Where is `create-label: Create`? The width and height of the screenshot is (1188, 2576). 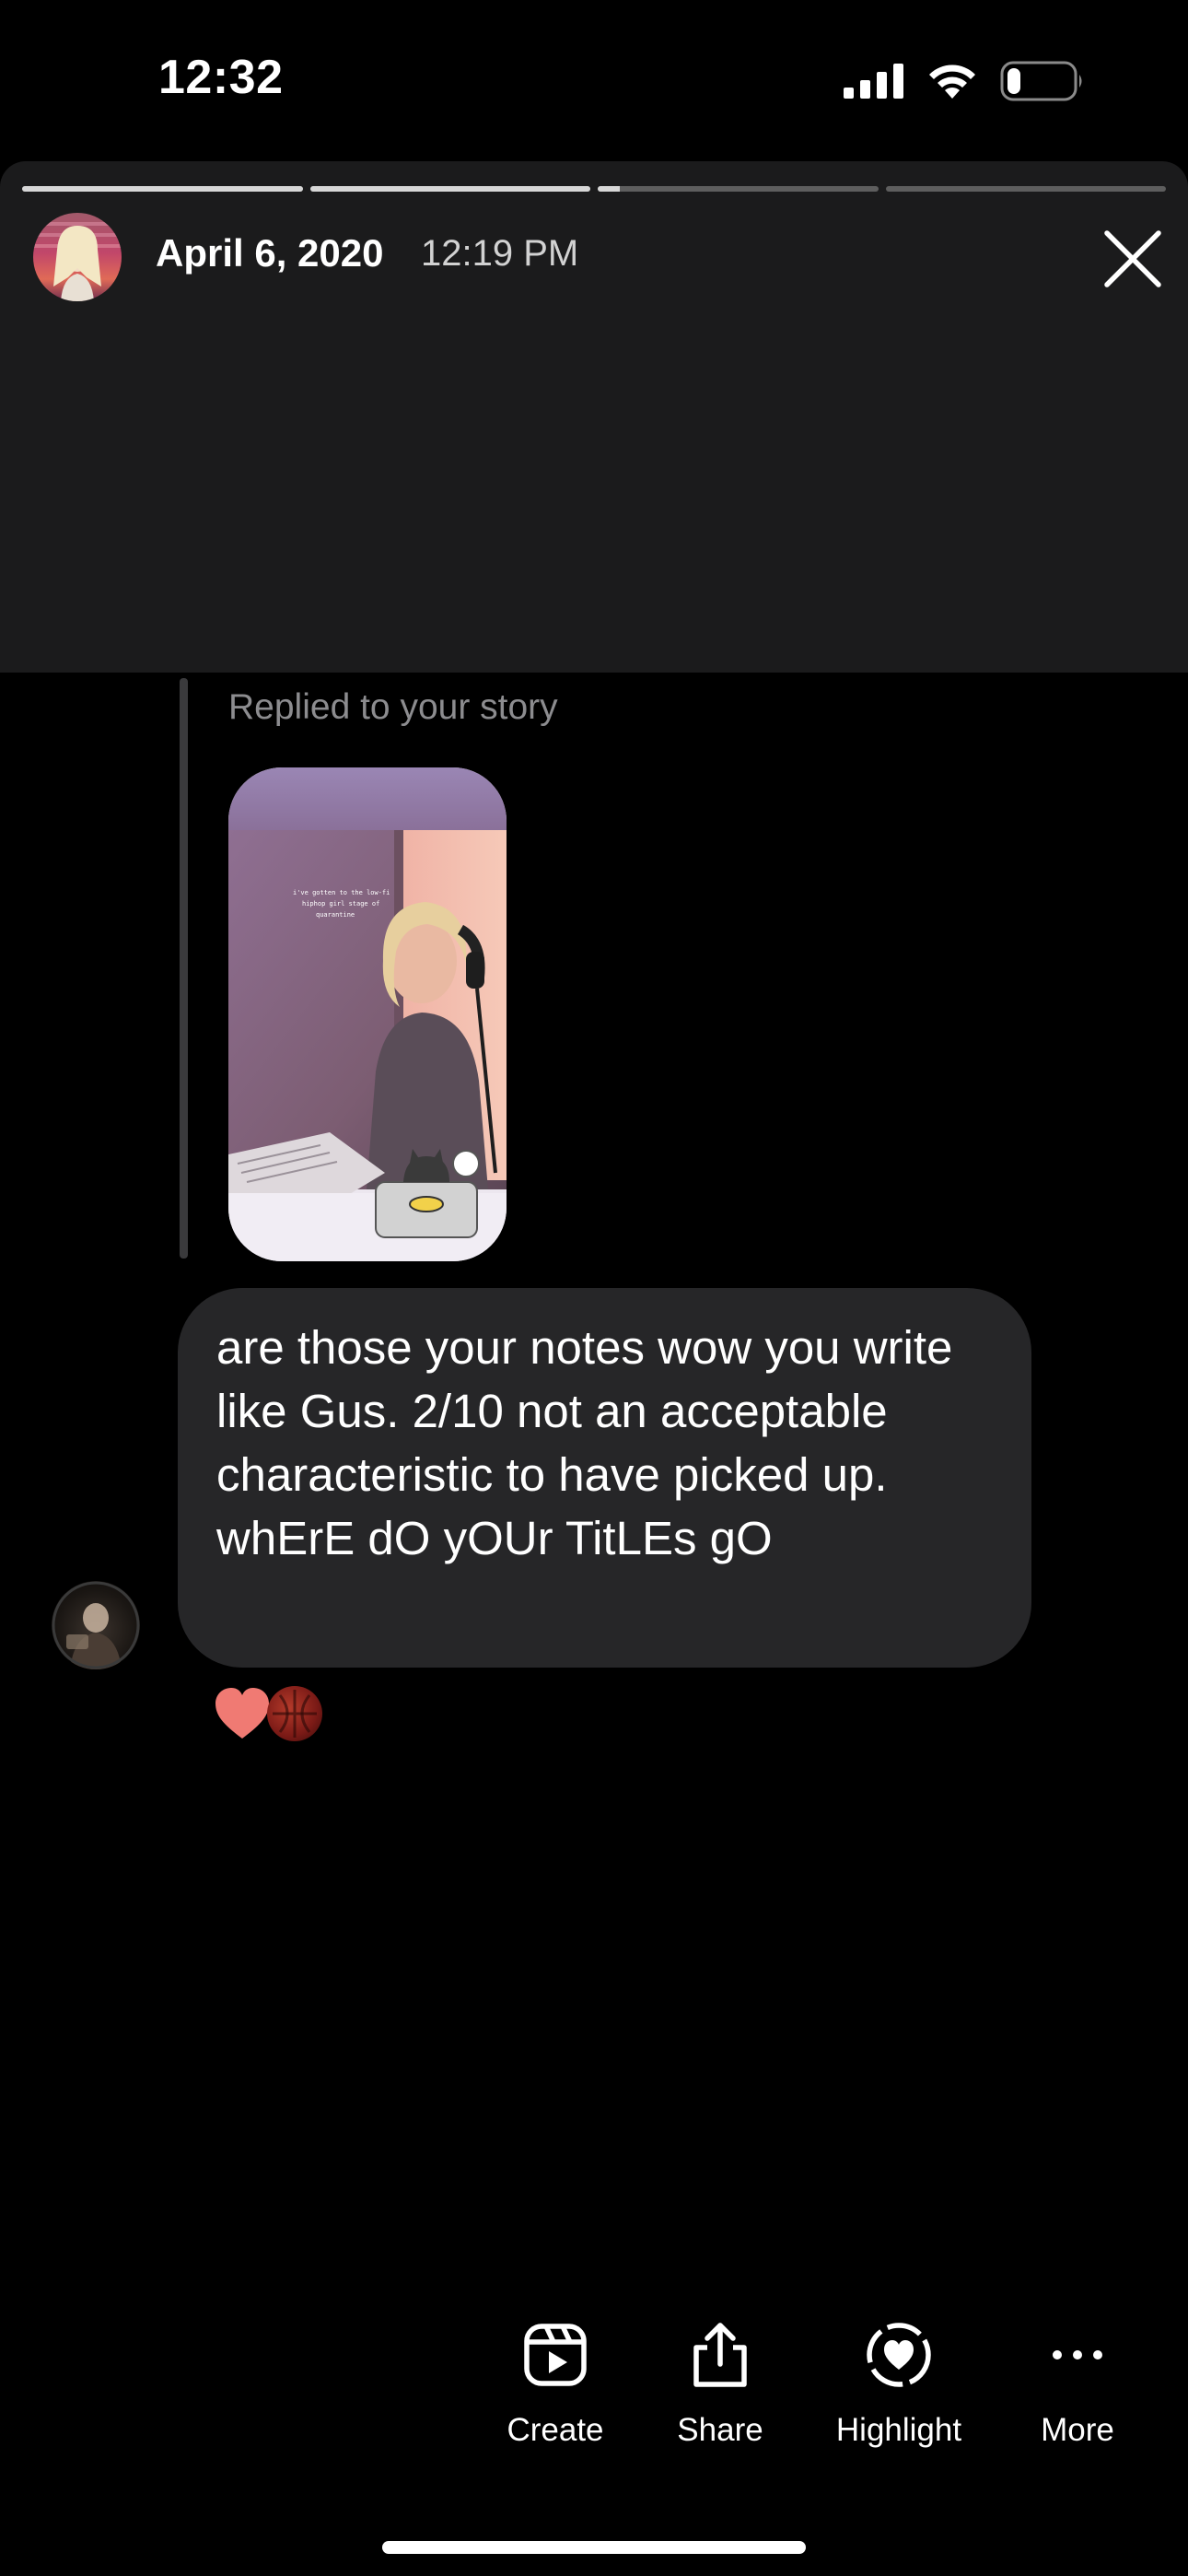 create-label: Create is located at coordinates (555, 2430).